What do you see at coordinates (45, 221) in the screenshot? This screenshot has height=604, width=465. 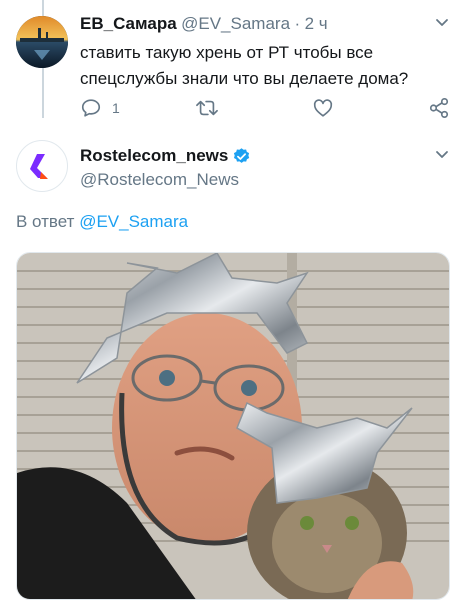 I see `reply-prefix: В ответ` at bounding box center [45, 221].